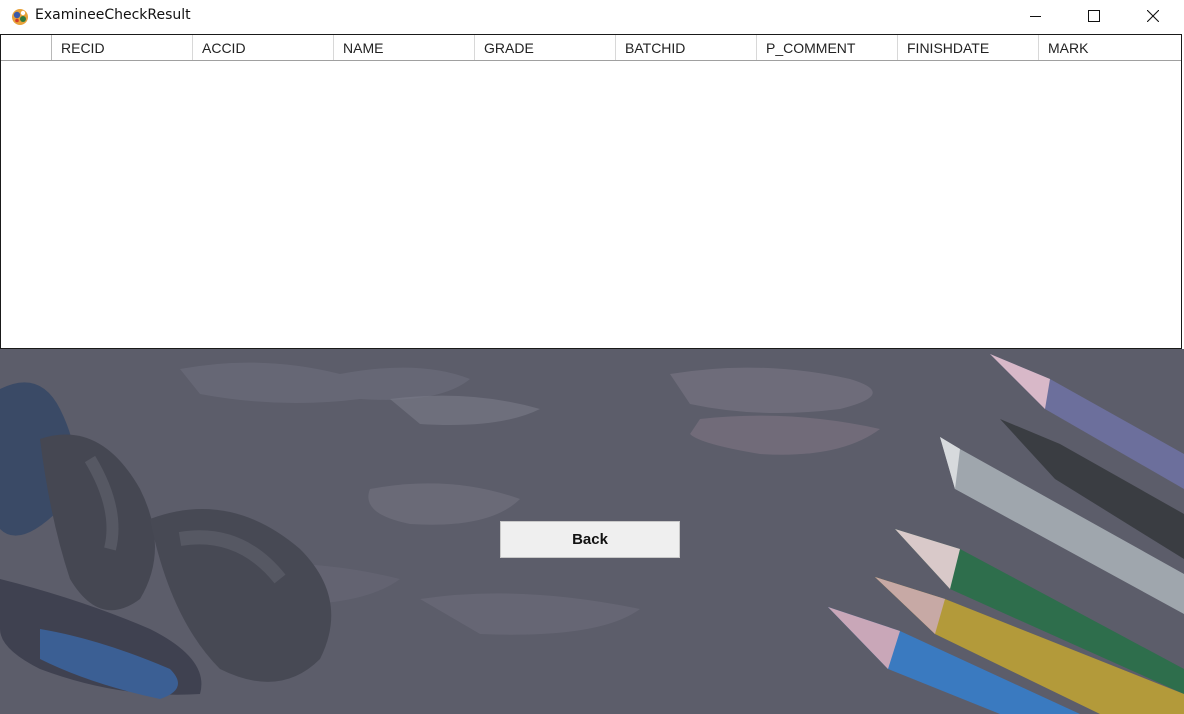 This screenshot has height=714, width=1184. What do you see at coordinates (122, 47) in the screenshot?
I see `column-header-recid: RECID` at bounding box center [122, 47].